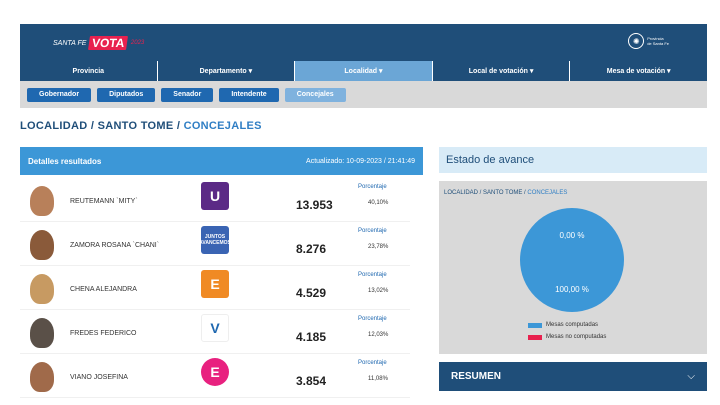 Image resolution: width=720 pixels, height=405 pixels. I want to click on province-logo: ✺ Provincia de Santa Fe, so click(648, 41).